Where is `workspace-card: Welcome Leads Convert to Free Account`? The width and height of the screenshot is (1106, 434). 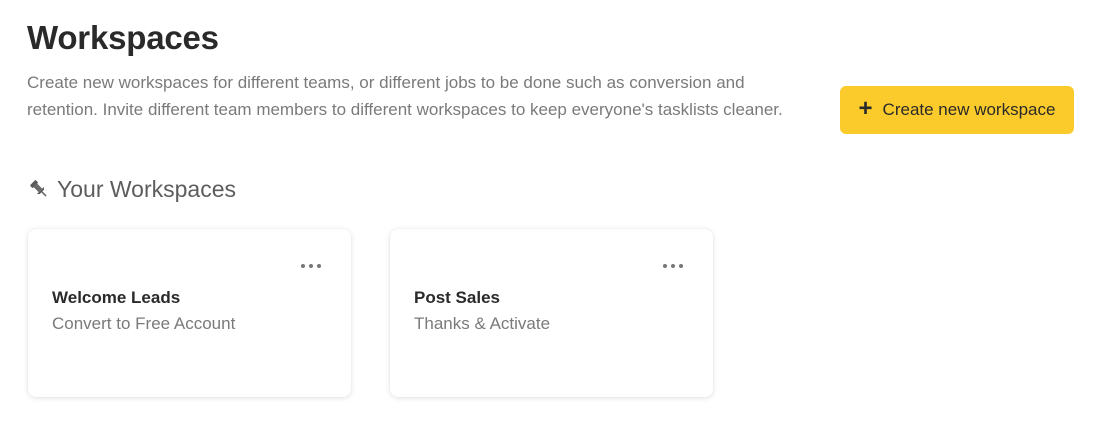 workspace-card: Welcome Leads Convert to Free Account is located at coordinates (189, 313).